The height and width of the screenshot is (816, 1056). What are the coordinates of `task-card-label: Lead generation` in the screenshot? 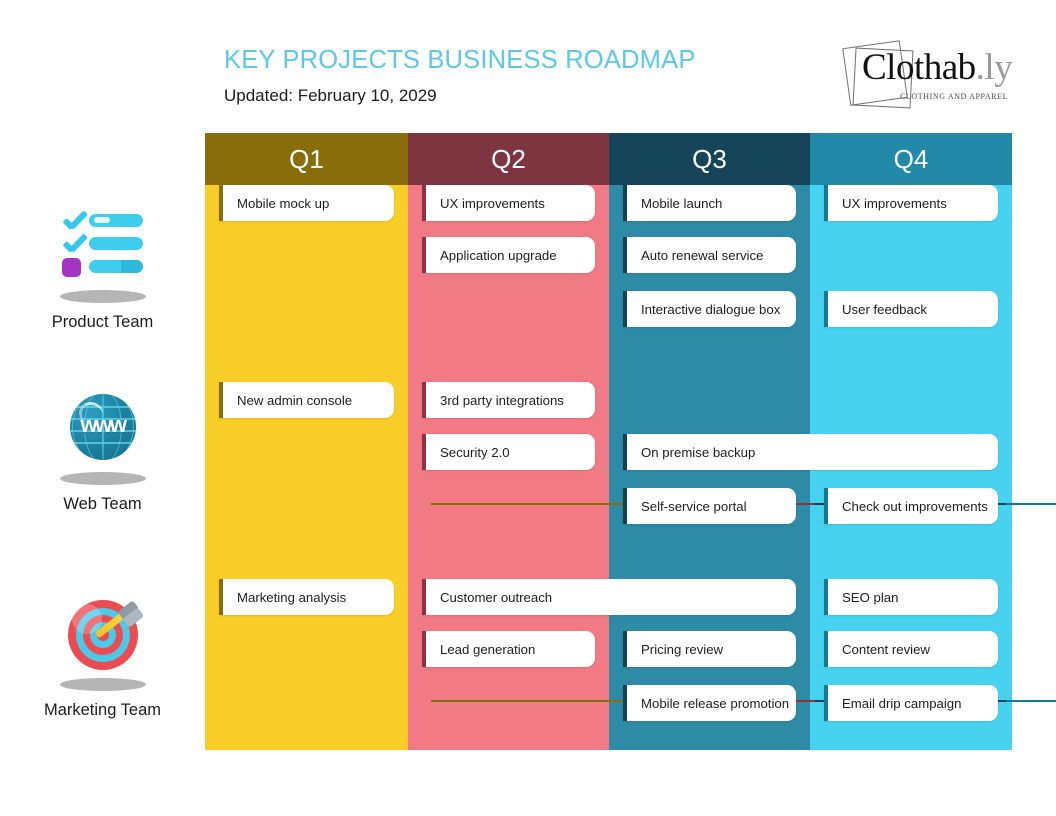 It's located at (488, 649).